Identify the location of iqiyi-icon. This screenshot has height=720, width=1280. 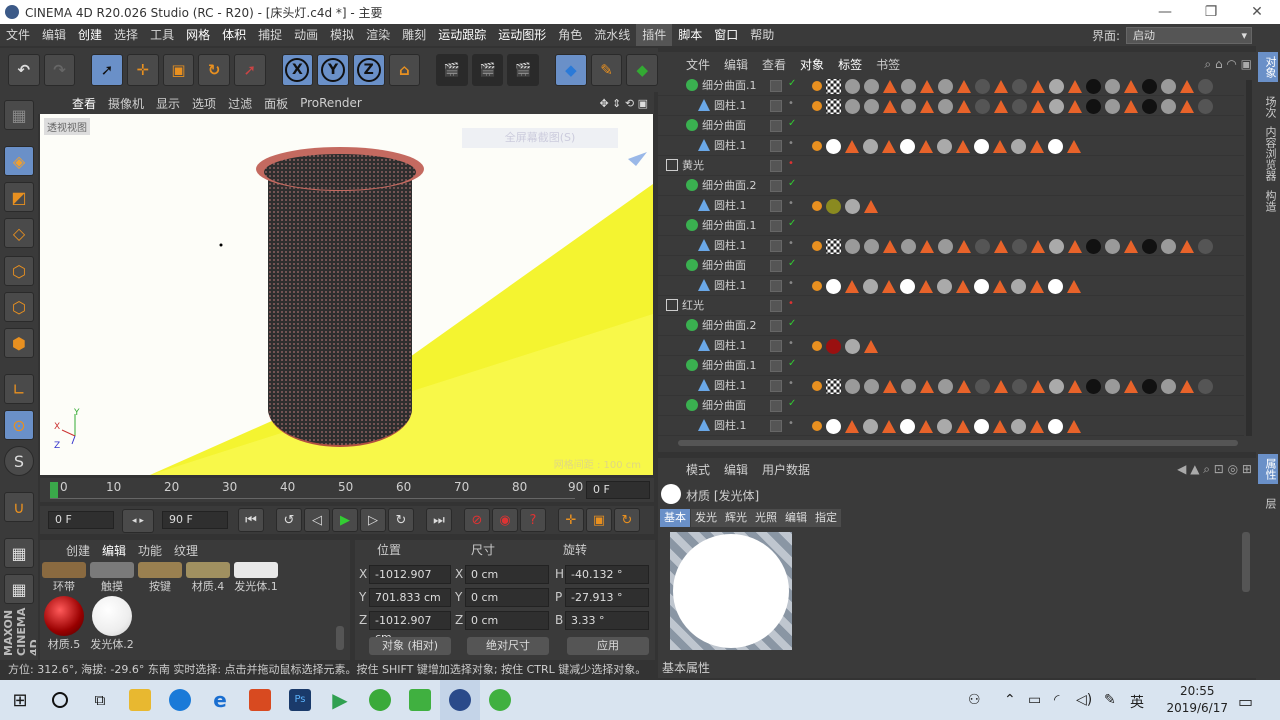
(420, 700).